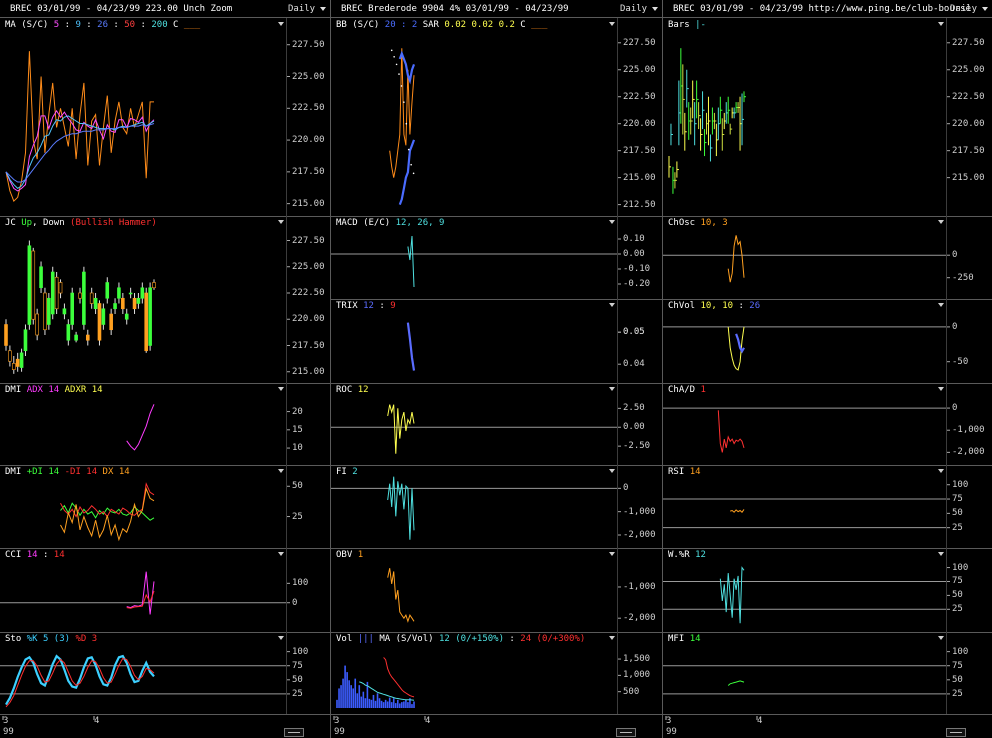 This screenshot has width=992, height=738. I want to click on axis-tick-label: -2,000, so click(968, 452).